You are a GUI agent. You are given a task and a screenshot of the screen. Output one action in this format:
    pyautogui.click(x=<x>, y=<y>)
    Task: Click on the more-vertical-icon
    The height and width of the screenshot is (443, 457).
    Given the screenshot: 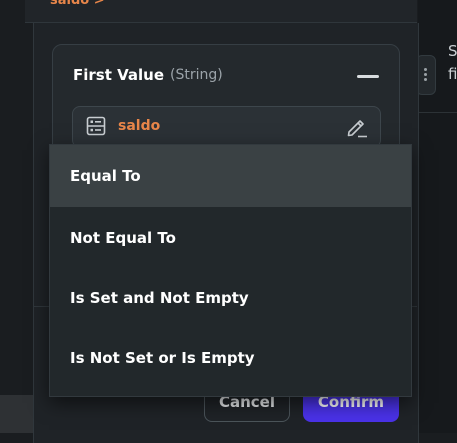 What is the action you would take?
    pyautogui.click(x=425, y=69)
    